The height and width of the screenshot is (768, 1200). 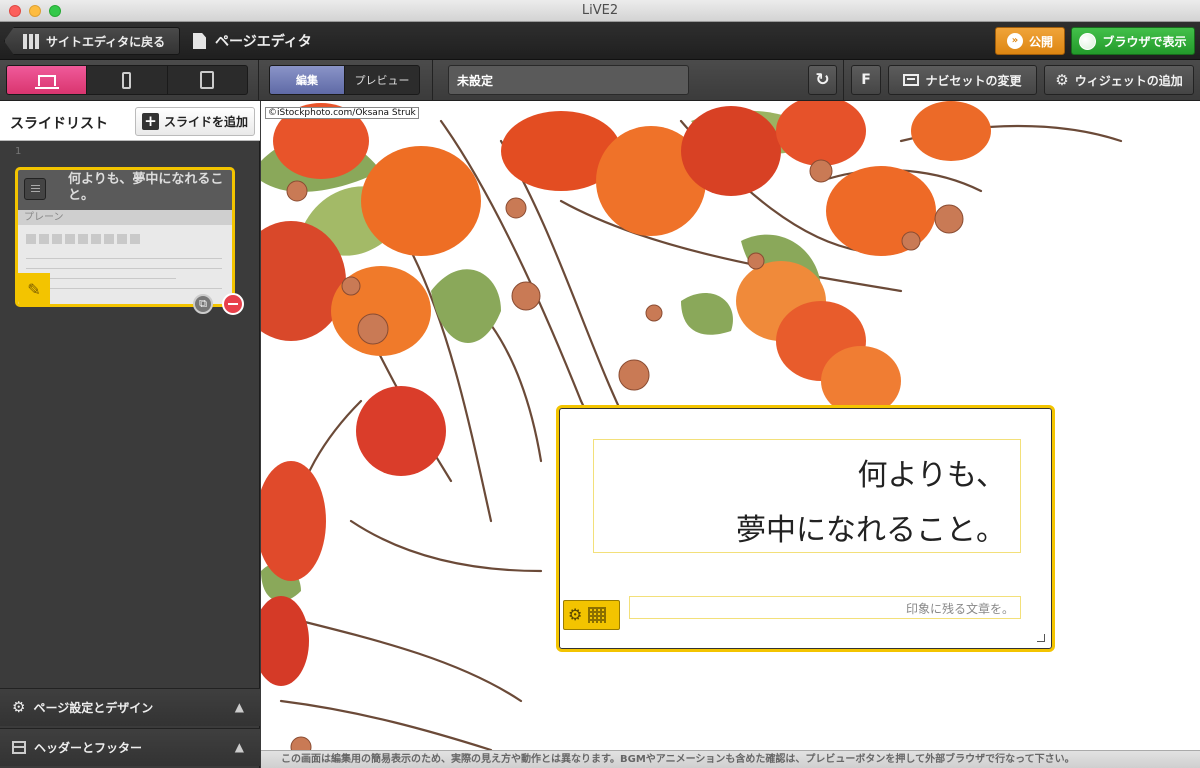 I want to click on panel-header-footer: ヘッダーとフッター ▲, so click(x=130, y=747).